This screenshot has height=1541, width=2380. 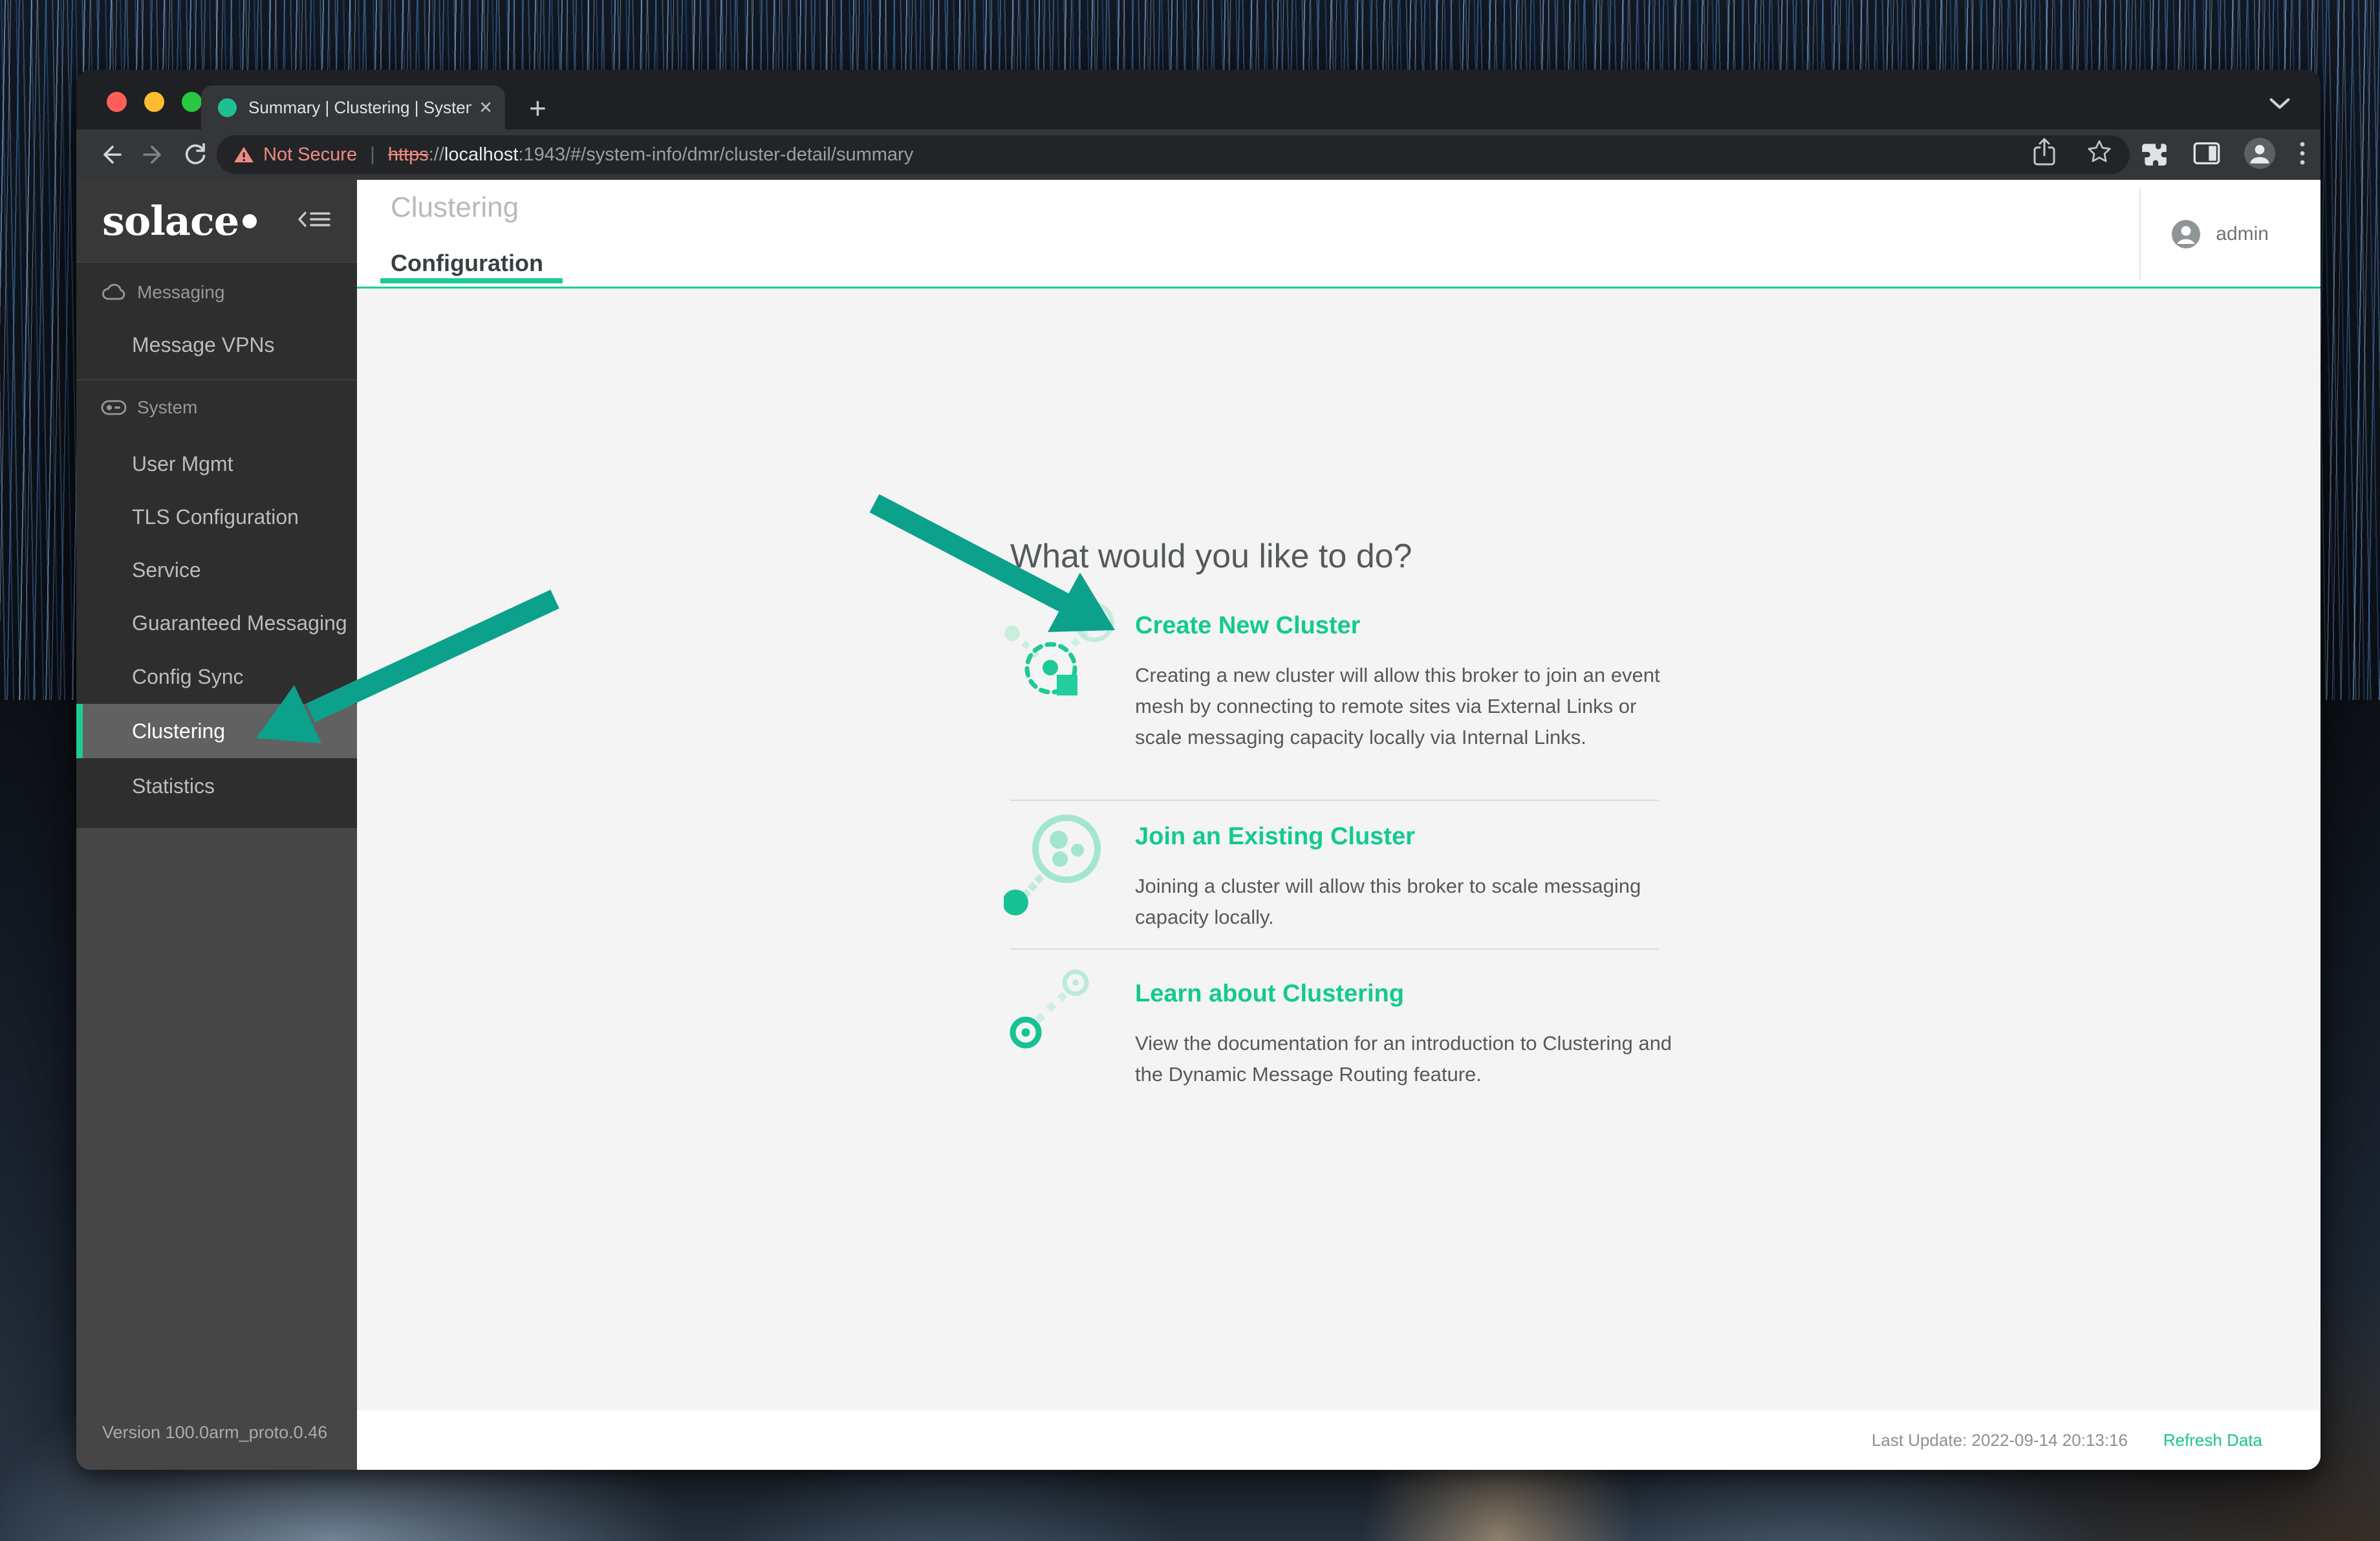 What do you see at coordinates (2186, 234) in the screenshot?
I see `user-avatar-icon` at bounding box center [2186, 234].